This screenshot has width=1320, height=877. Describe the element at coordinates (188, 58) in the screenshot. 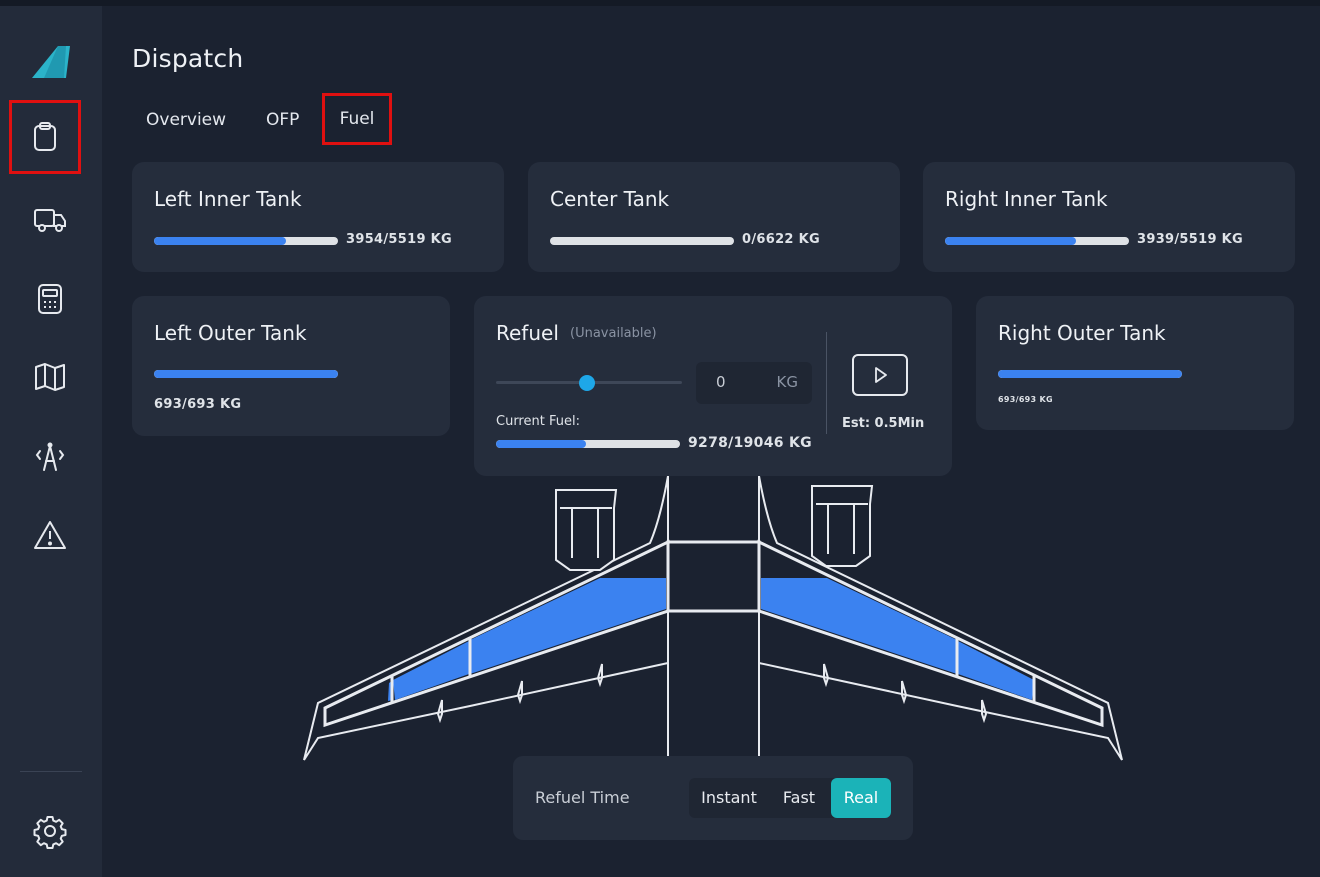

I see `page-title: Dispatch` at that location.